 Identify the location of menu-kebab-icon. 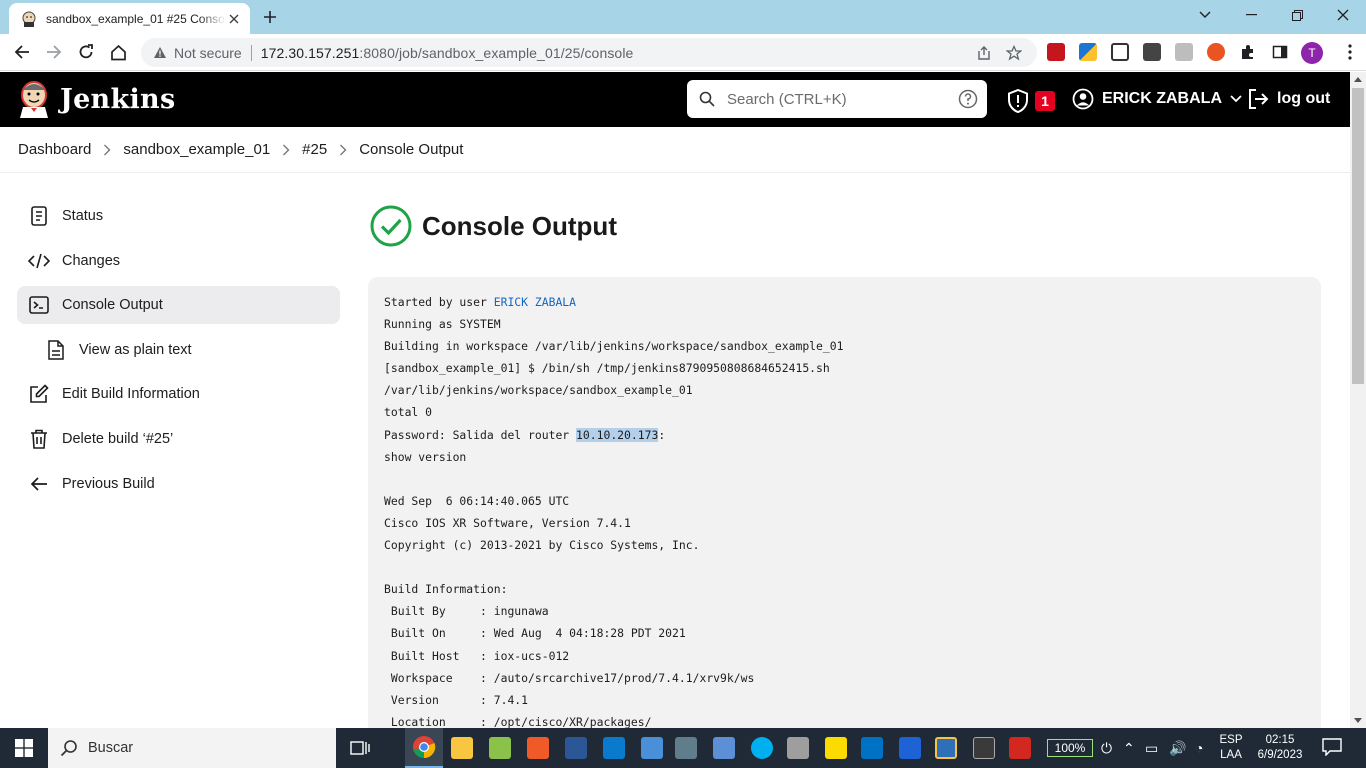
(1350, 52).